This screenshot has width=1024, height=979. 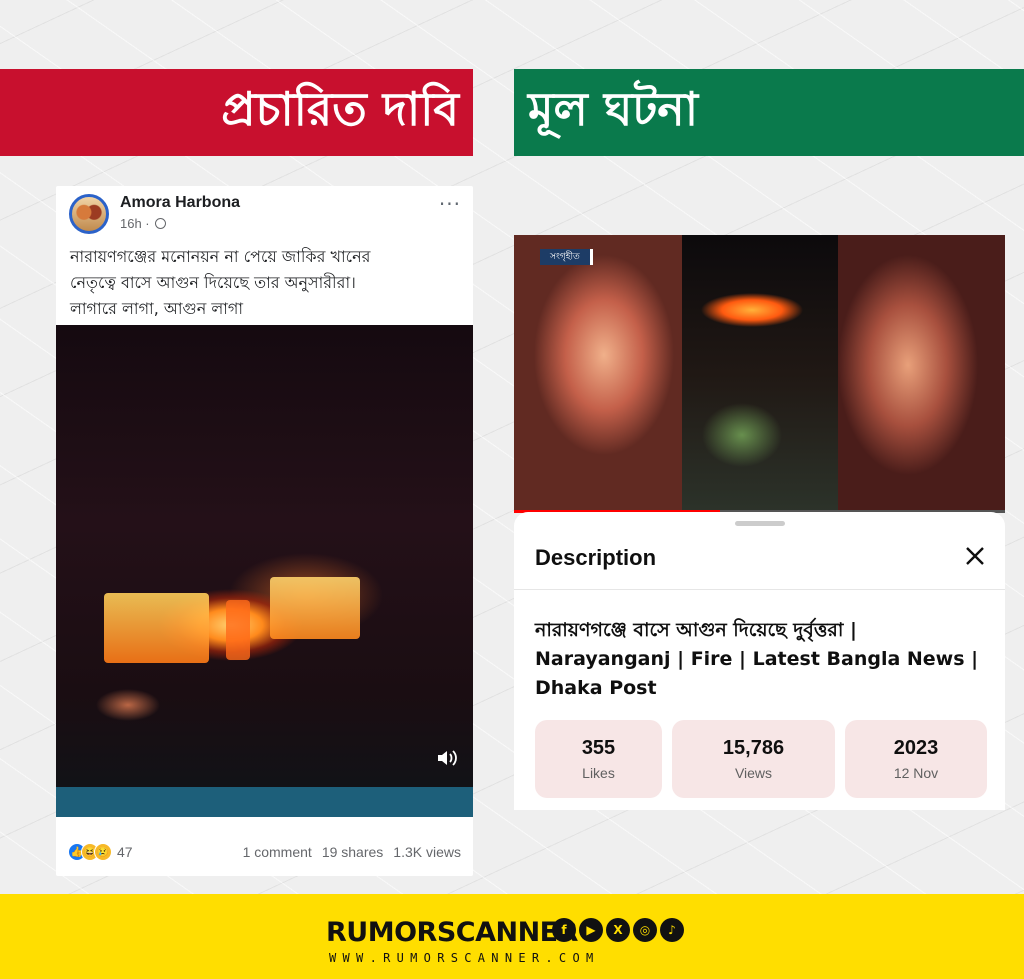 I want to click on video-blur-left, so click(x=598, y=374).